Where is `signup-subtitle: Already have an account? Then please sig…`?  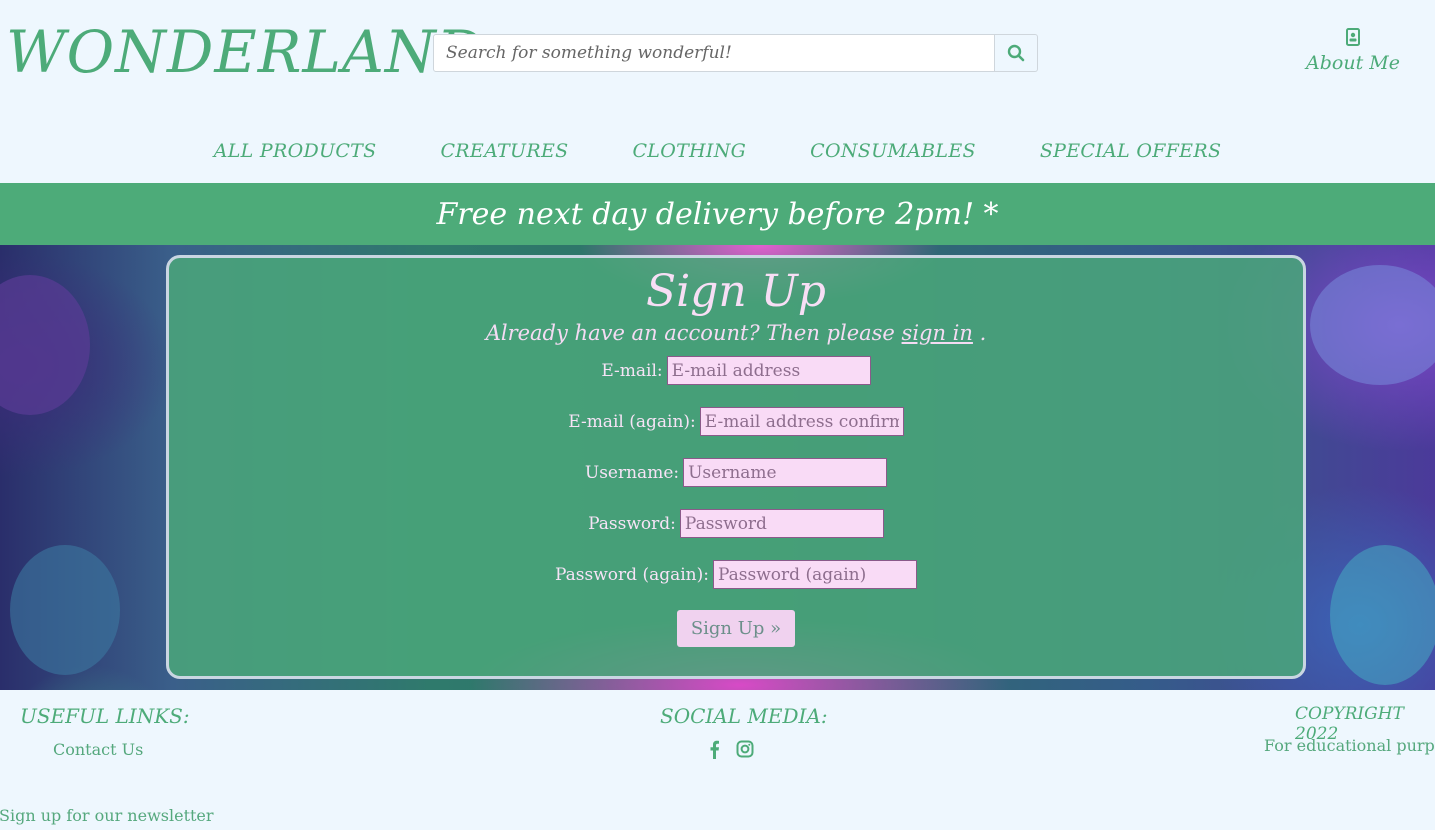 signup-subtitle: Already have an account? Then please sig… is located at coordinates (736, 333).